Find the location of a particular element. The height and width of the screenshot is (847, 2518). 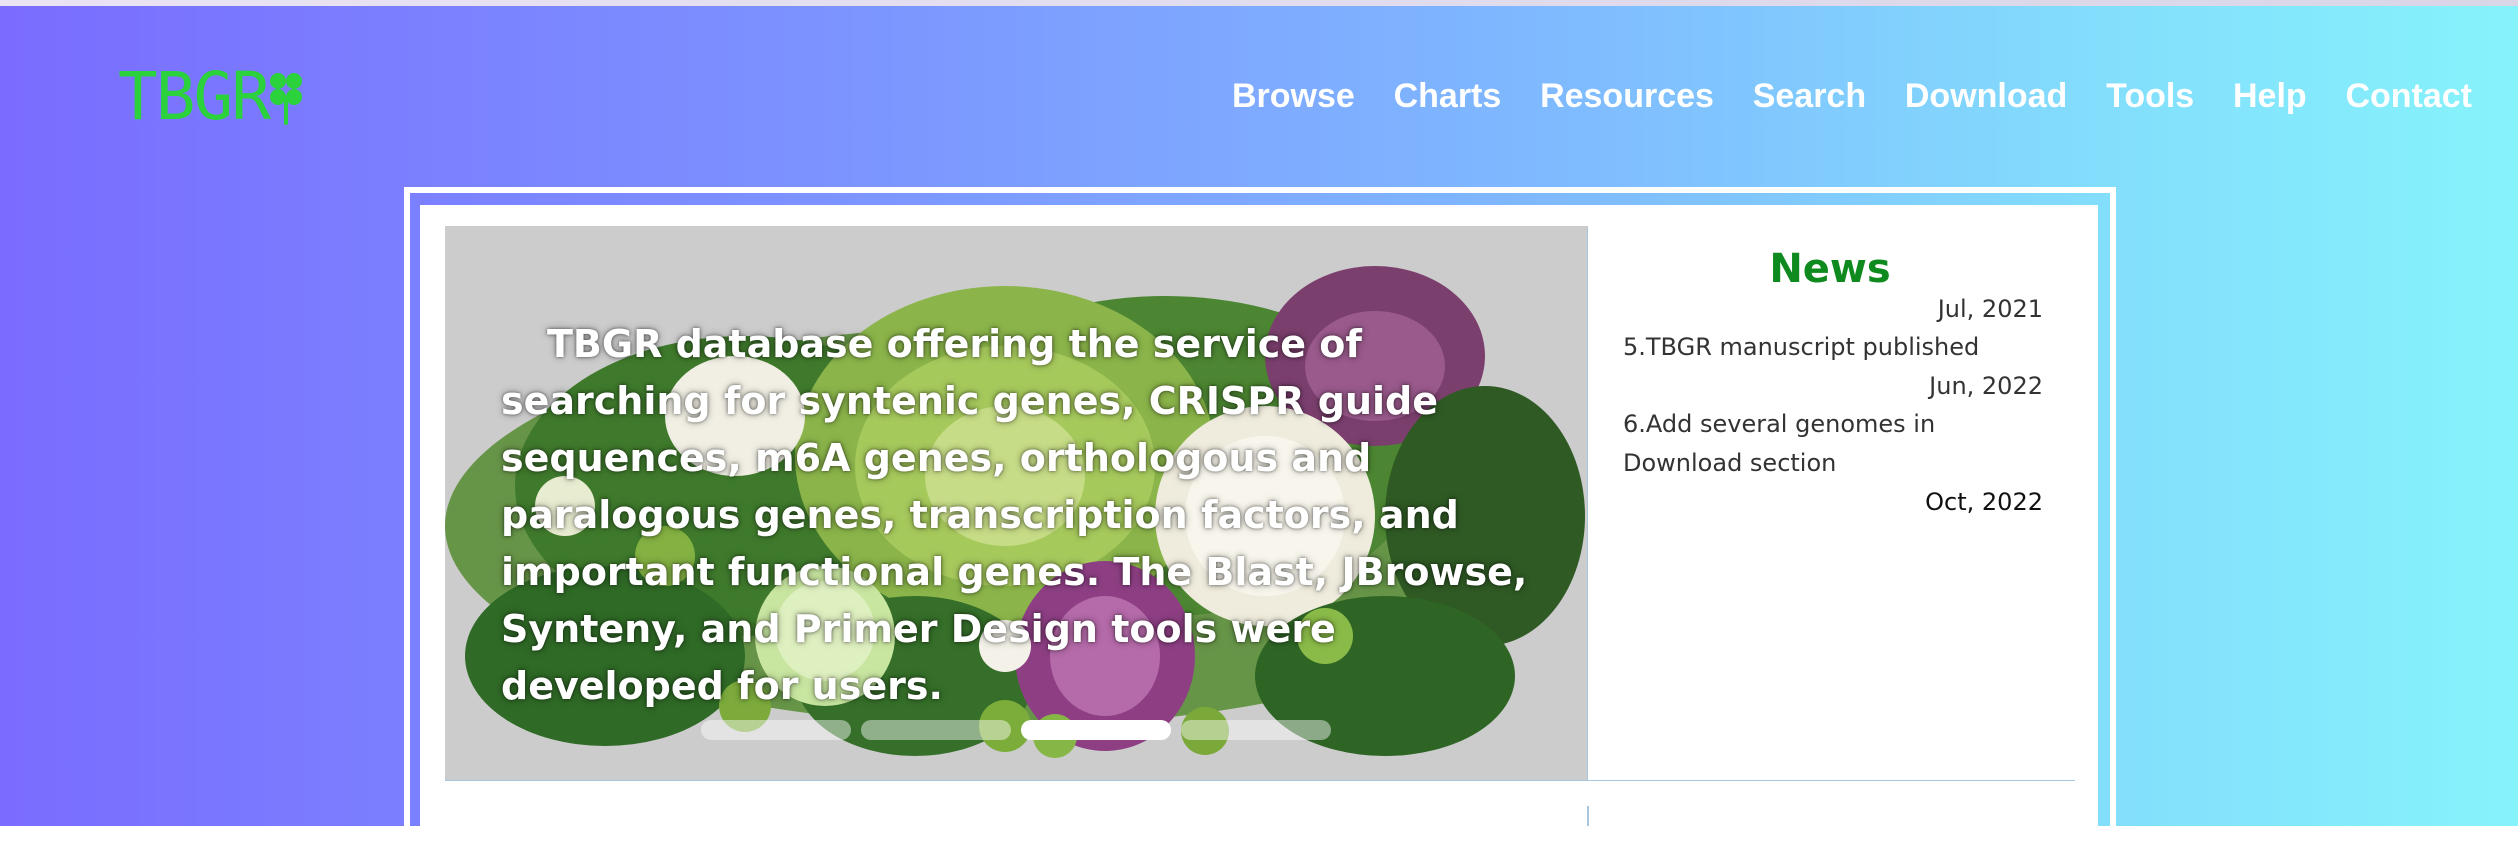

nav-download: Download is located at coordinates (1986, 96).